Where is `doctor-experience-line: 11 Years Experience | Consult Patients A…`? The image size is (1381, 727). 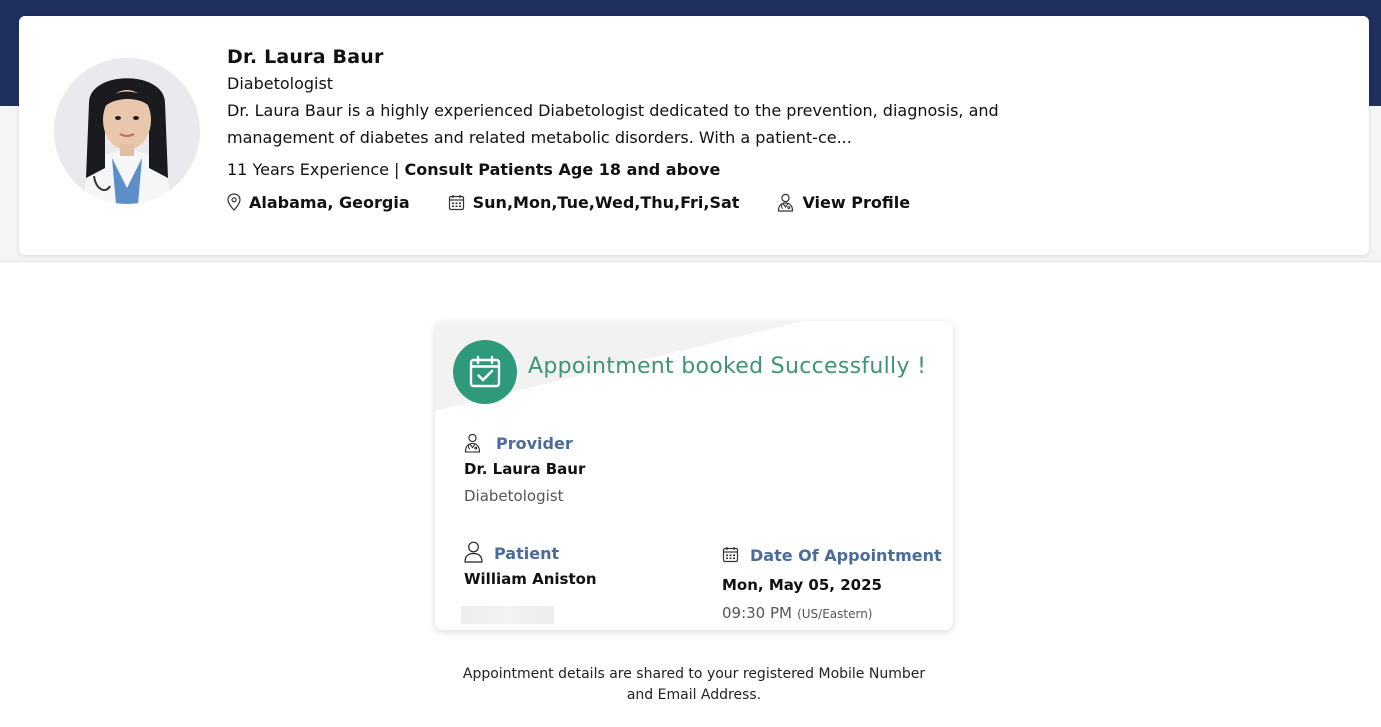
doctor-experience-line: 11 Years Experience | Consult Patients A… is located at coordinates (727, 170).